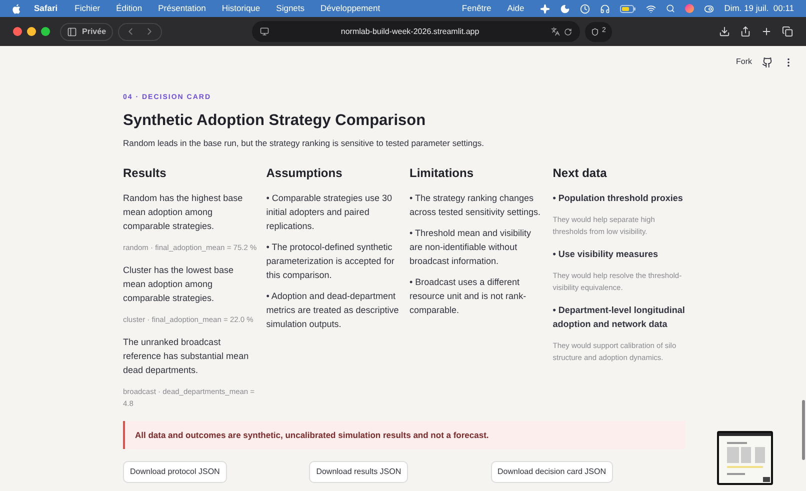 This screenshot has height=491, width=806. Describe the element at coordinates (358, 472) in the screenshot. I see `download-button: Download results JSON` at that location.